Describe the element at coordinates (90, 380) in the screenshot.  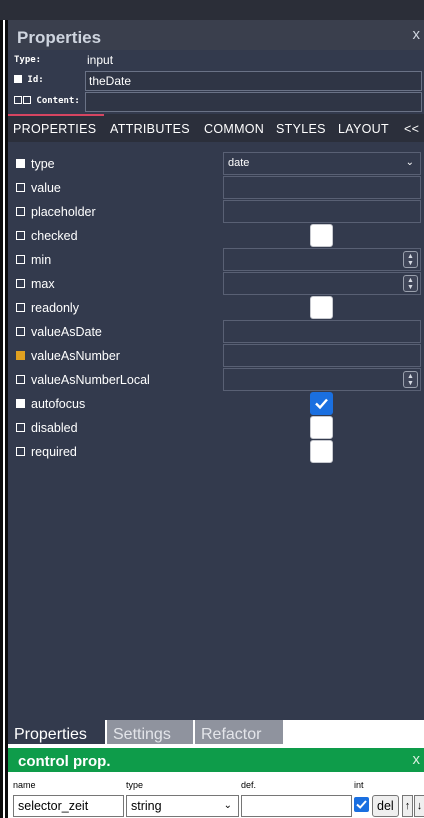
I see `property-name: valueAsNumberLocal` at that location.